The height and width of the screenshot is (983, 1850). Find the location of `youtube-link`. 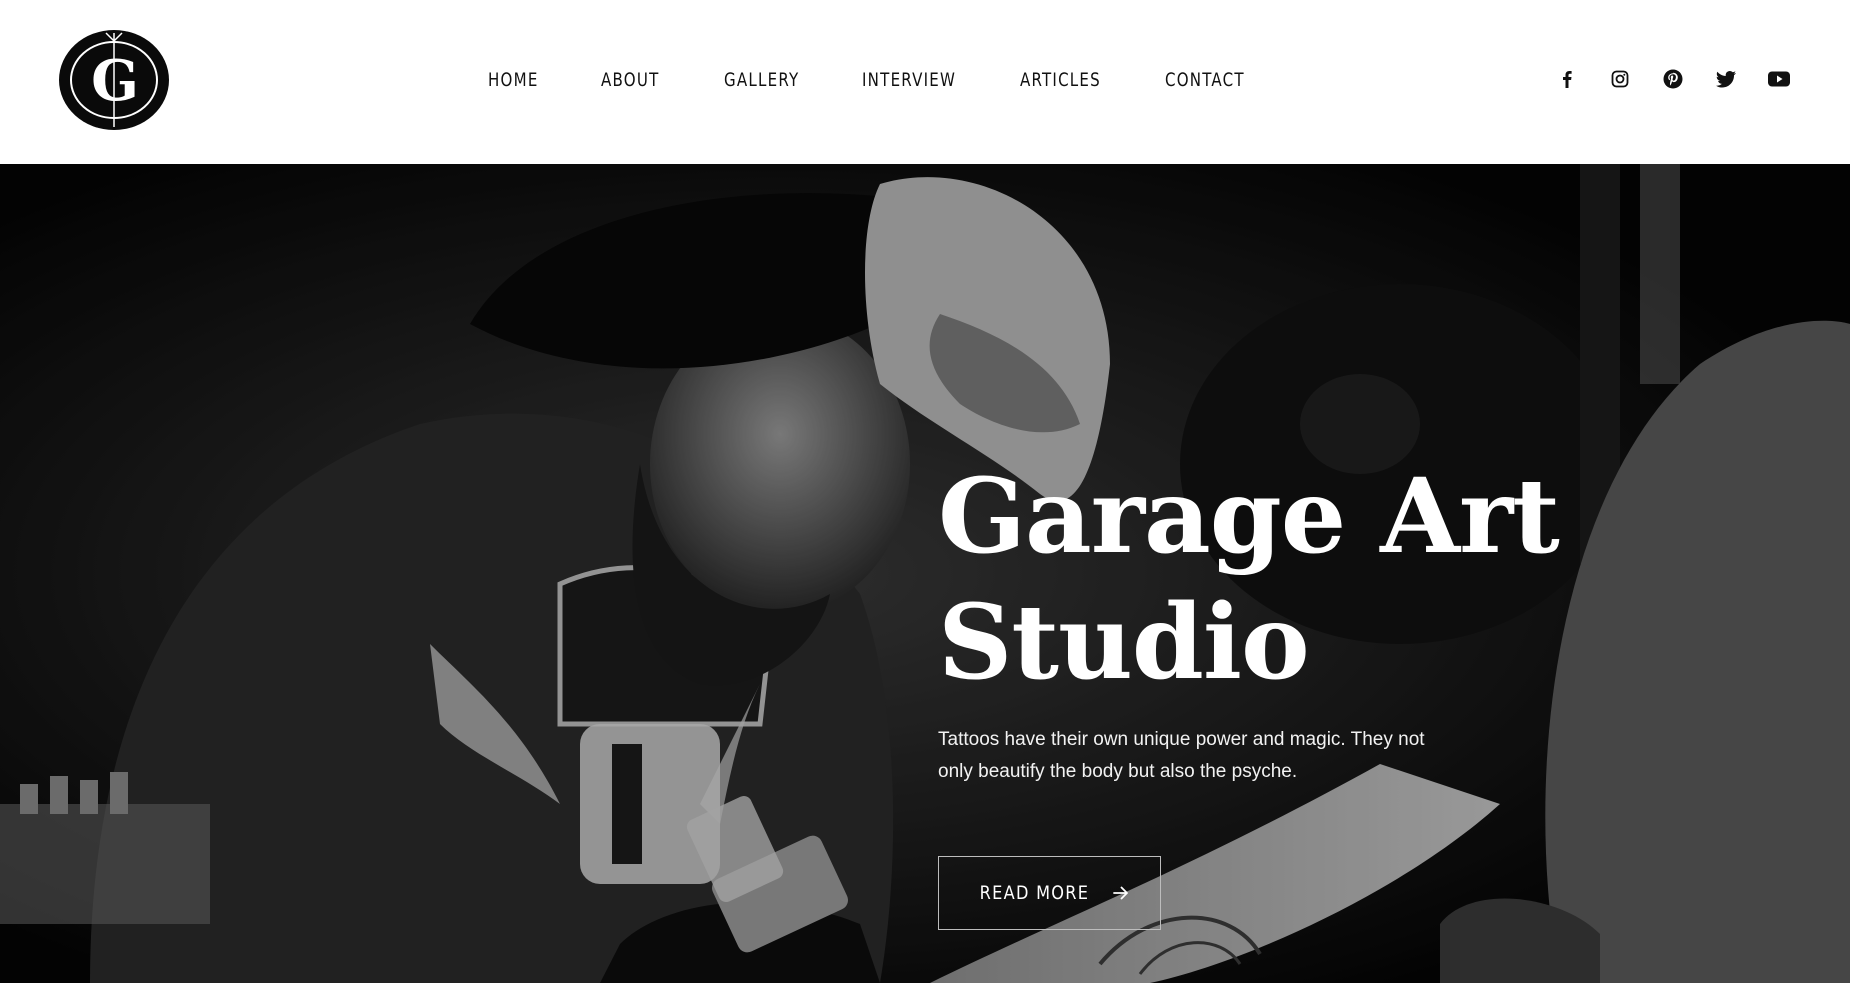

youtube-link is located at coordinates (1779, 79).